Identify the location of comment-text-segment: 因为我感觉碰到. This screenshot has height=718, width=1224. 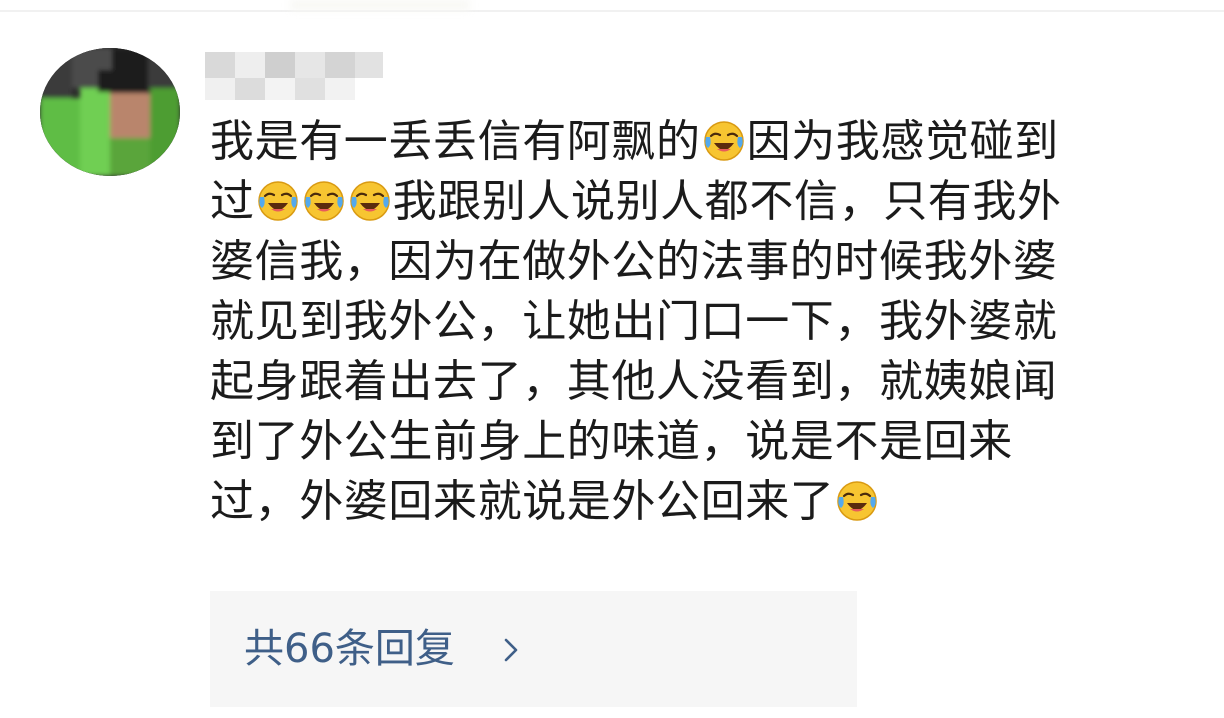
(902, 141).